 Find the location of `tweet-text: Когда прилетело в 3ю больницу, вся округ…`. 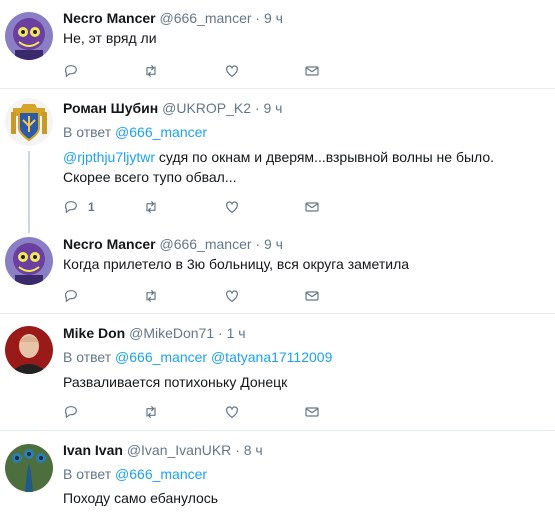

tweet-text: Когда прилетело в 3ю больницу, вся округ… is located at coordinates (303, 264).